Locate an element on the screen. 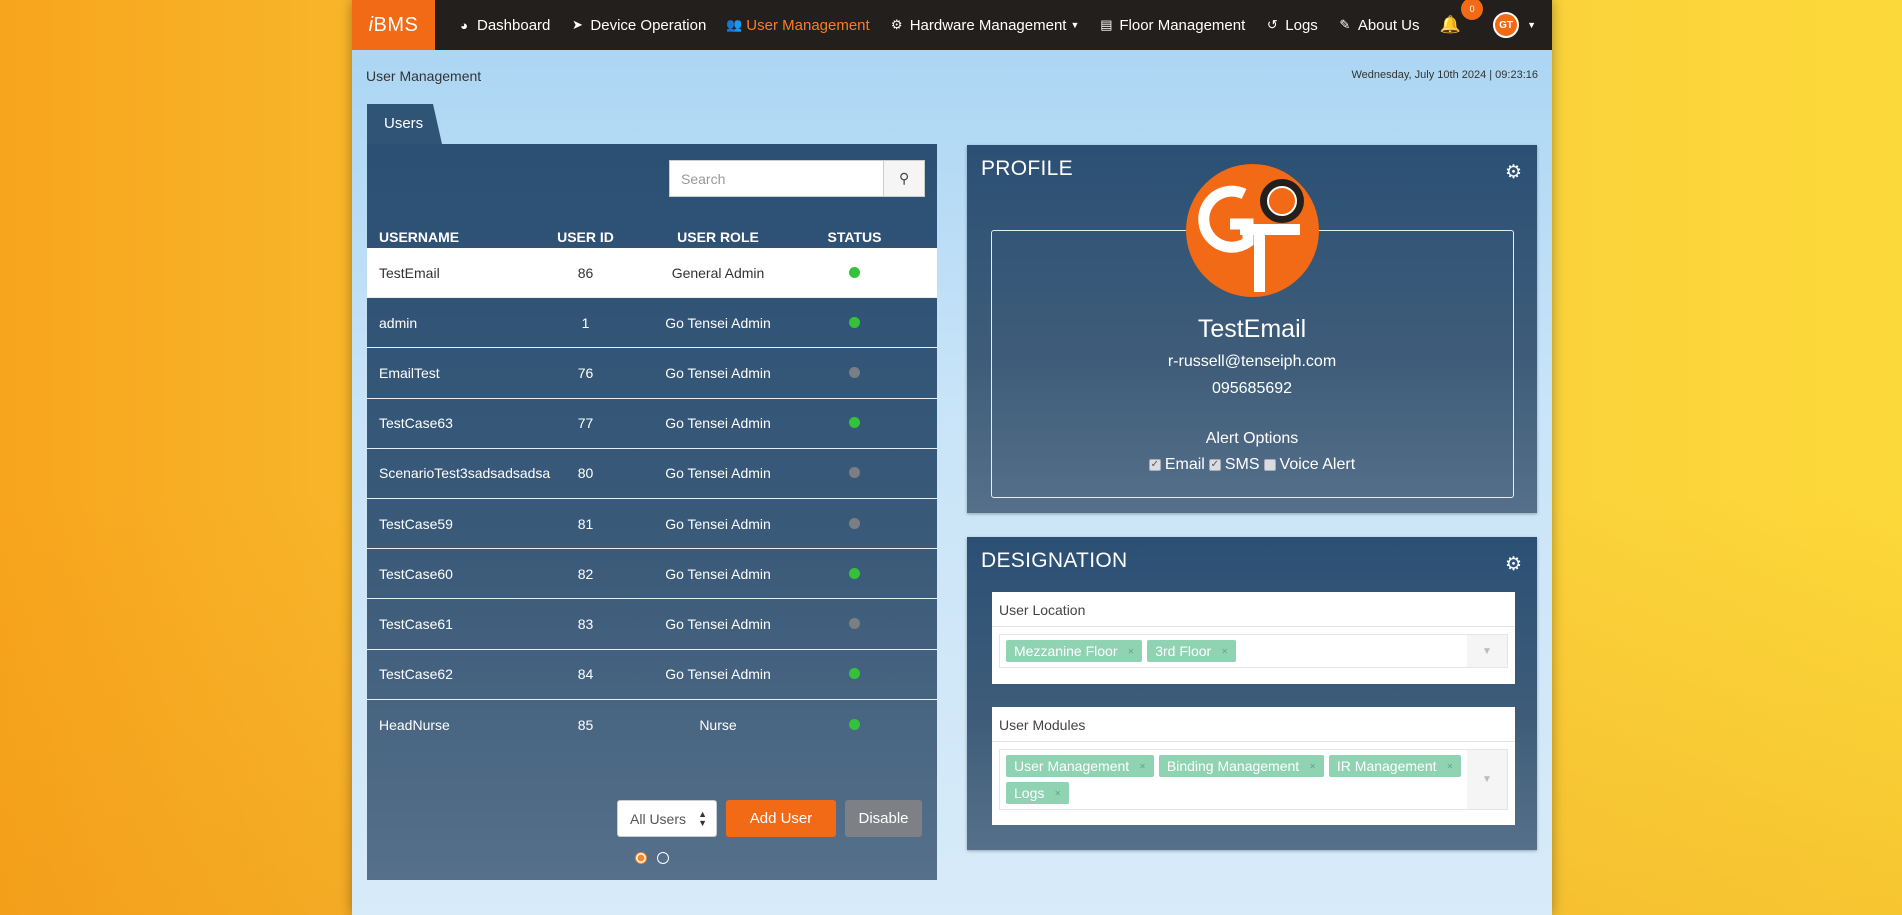 The height and width of the screenshot is (915, 1902). column-user-role: USER ROLE is located at coordinates (718, 237).